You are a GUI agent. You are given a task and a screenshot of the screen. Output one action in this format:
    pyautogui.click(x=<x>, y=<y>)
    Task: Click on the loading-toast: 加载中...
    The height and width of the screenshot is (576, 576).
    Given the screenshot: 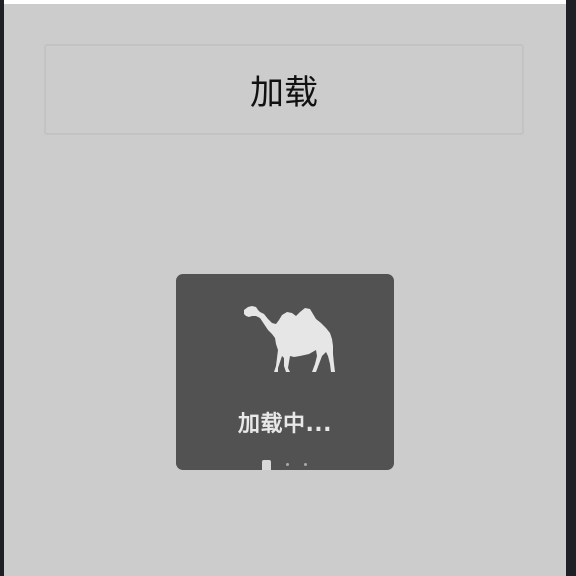 What is the action you would take?
    pyautogui.click(x=285, y=372)
    